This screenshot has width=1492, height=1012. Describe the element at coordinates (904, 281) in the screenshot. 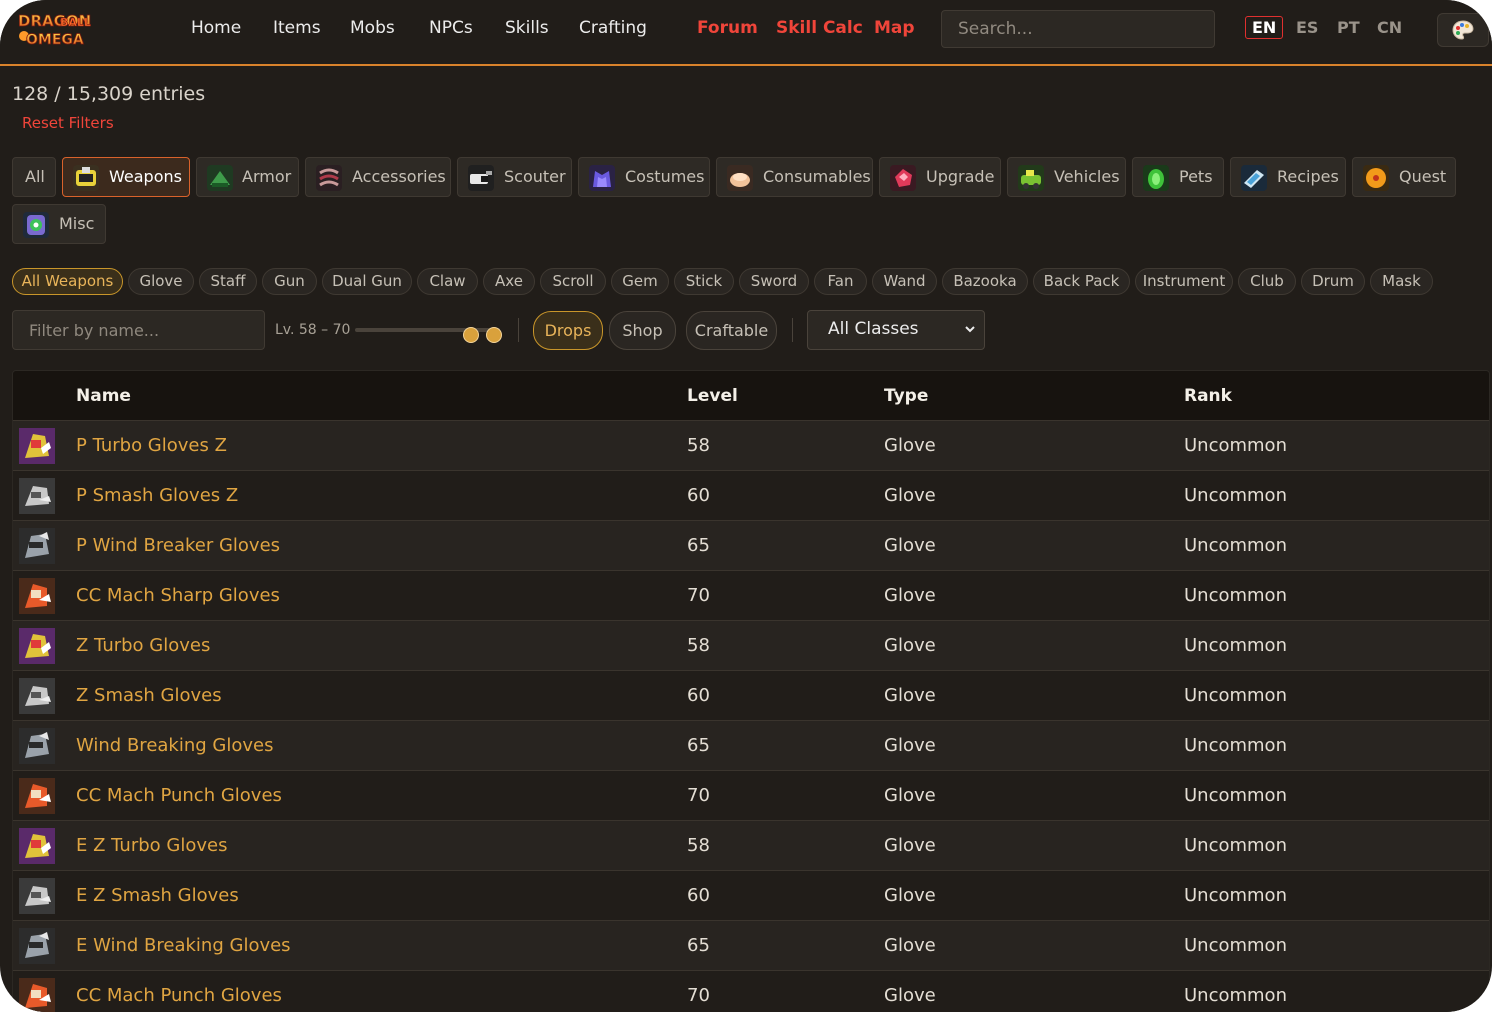

I see `subtype-wand: Wand` at that location.